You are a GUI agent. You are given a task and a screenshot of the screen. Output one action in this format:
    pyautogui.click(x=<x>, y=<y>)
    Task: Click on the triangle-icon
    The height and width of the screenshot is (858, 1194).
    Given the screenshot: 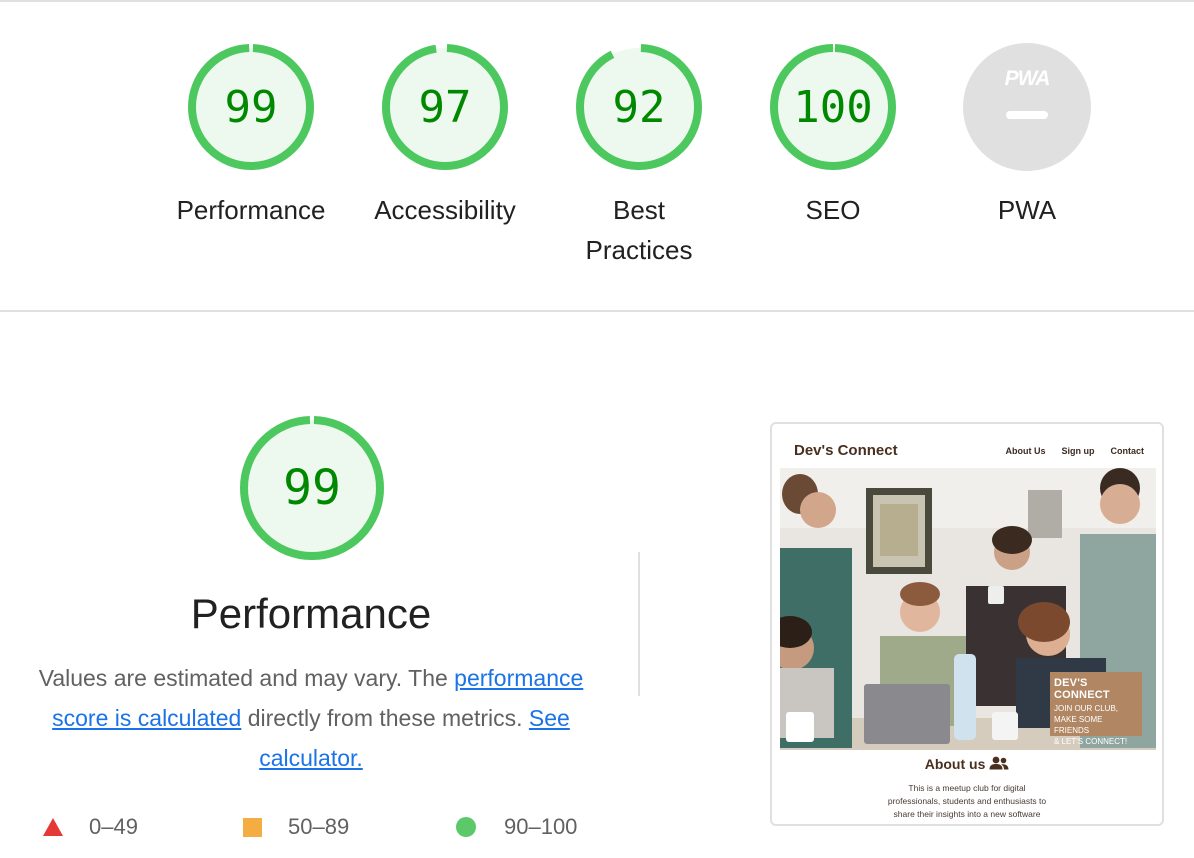 What is the action you would take?
    pyautogui.click(x=53, y=827)
    